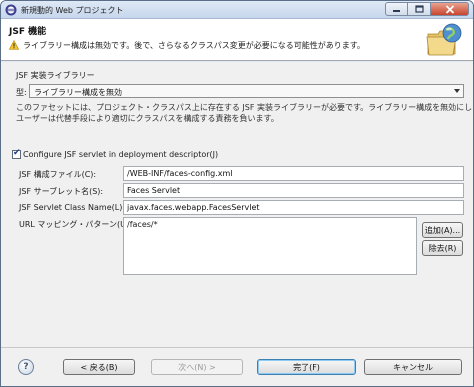 Image resolution: width=474 pixels, height=387 pixels. I want to click on remove-button: 除去(R), so click(442, 248).